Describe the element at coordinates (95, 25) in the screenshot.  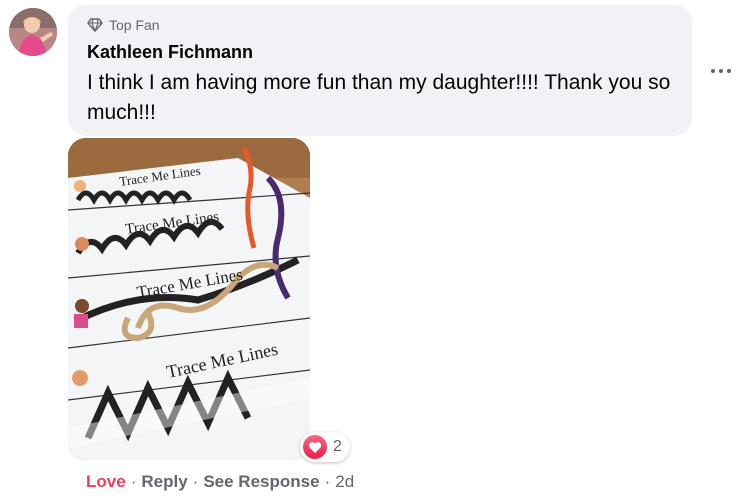
I see `diamond-icon` at that location.